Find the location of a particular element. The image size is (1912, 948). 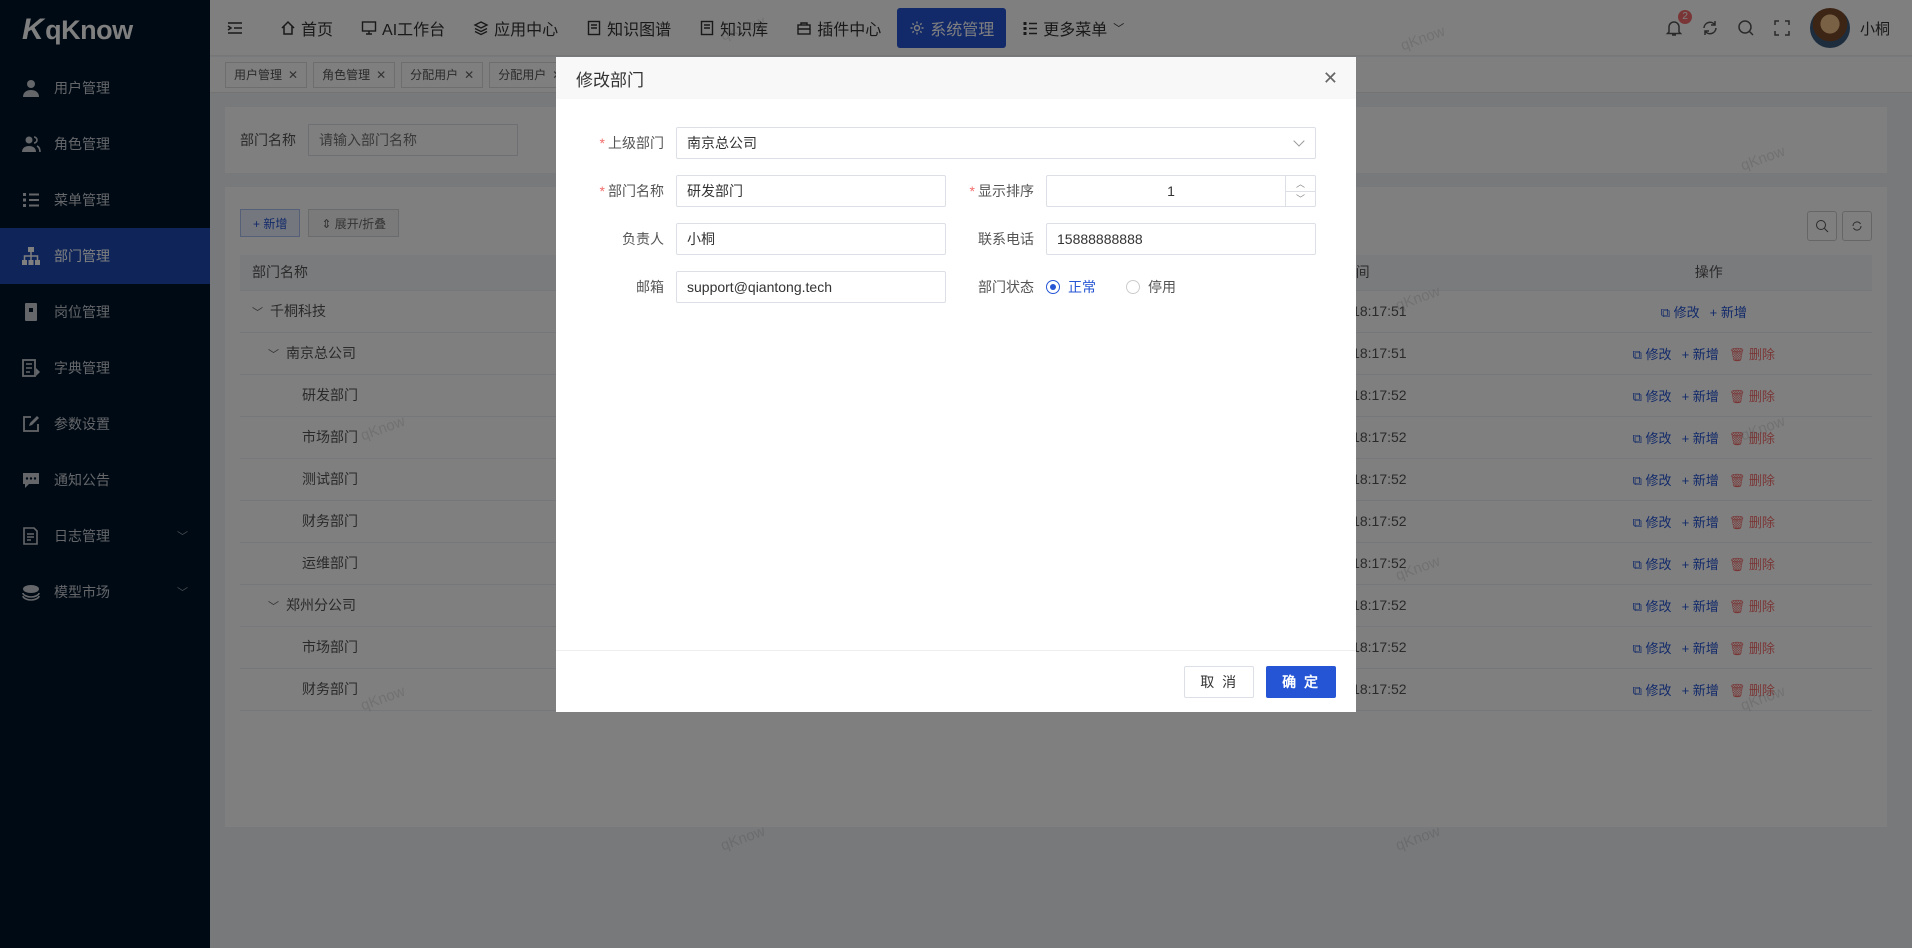

parent-dept-value: 南京总公司 is located at coordinates (722, 143).